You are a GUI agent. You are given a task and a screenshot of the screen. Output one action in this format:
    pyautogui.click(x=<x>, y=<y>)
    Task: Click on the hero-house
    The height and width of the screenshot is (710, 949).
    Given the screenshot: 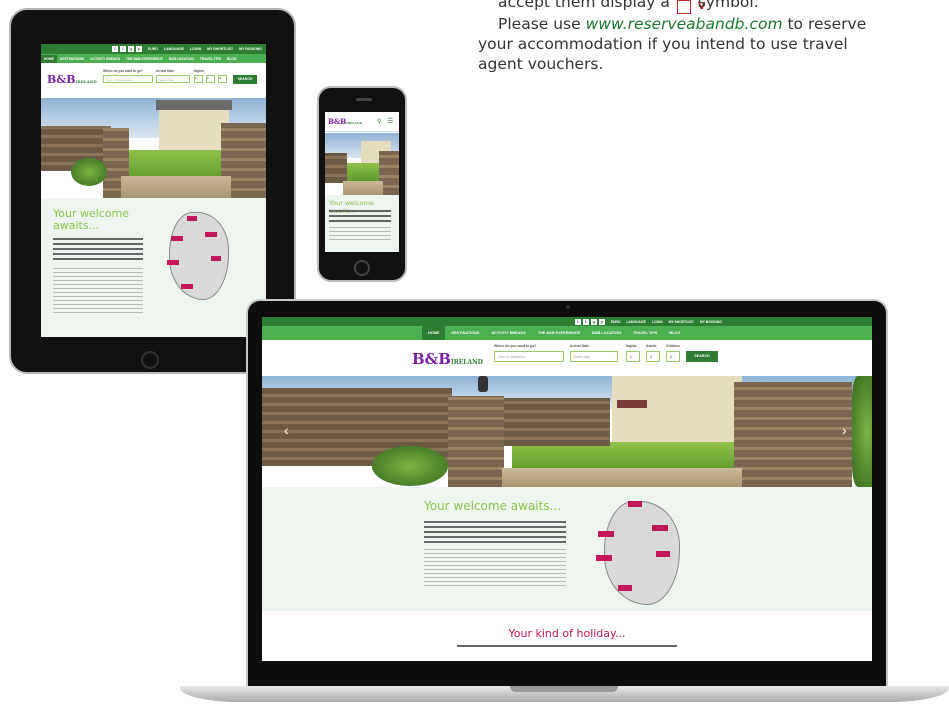 What is the action you would take?
    pyautogui.click(x=194, y=130)
    